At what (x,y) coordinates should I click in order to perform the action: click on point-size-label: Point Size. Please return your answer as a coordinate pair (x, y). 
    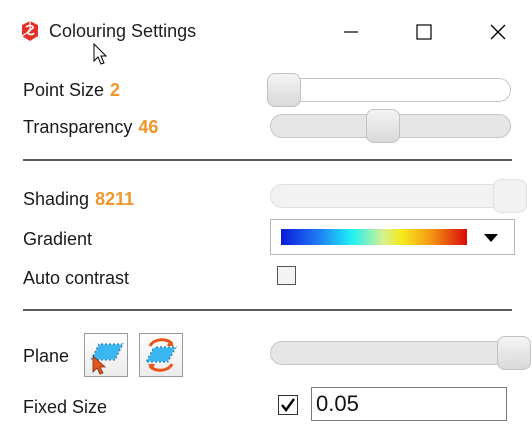
    Looking at the image, I should click on (64, 90).